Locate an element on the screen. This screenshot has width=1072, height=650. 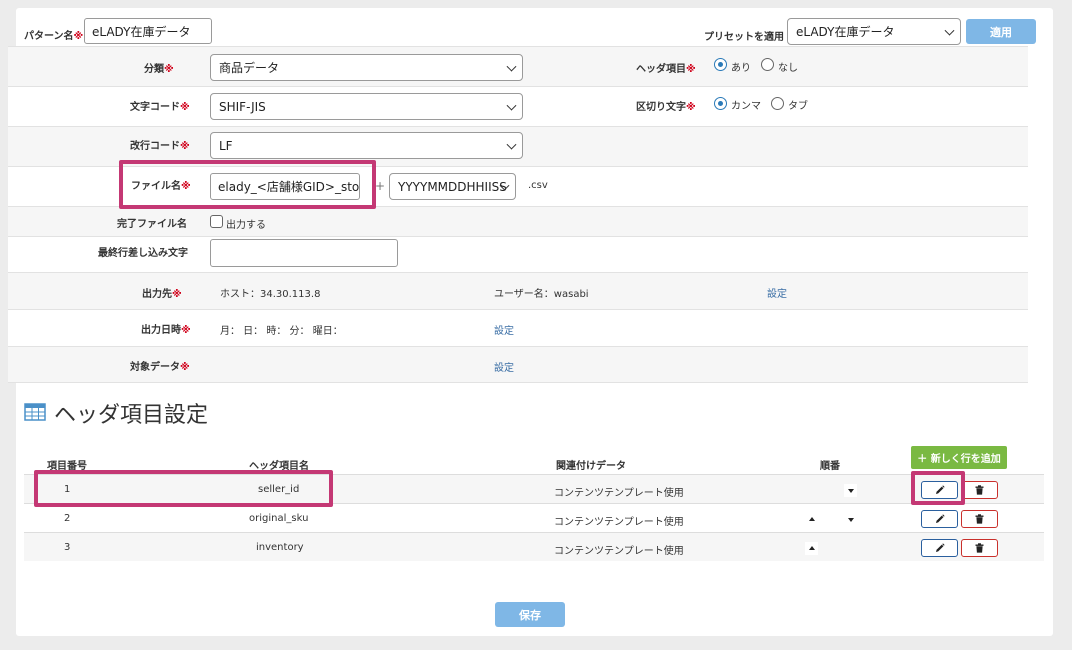
last-line-input is located at coordinates (304, 253).